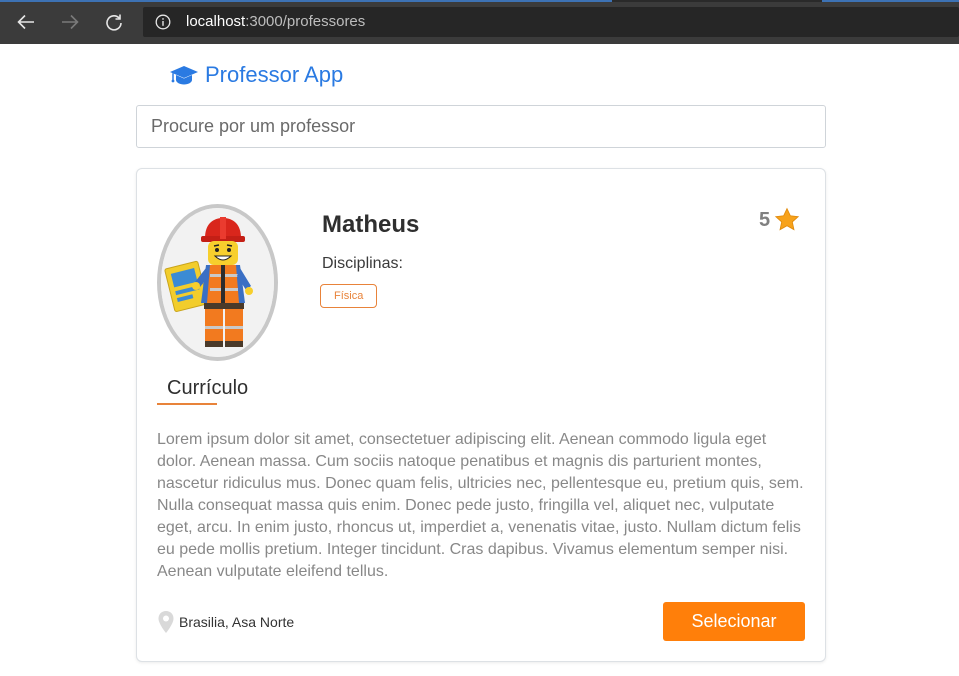 This screenshot has height=676, width=959. Describe the element at coordinates (184, 75) in the screenshot. I see `graduation-cap-icon` at that location.